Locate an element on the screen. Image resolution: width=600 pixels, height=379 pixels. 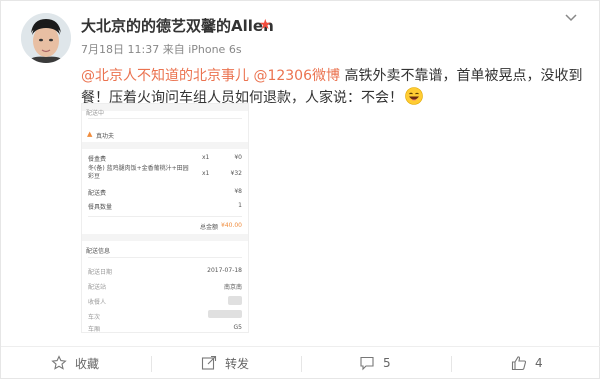
receipt-row-price: ¥8 is located at coordinates (238, 191).